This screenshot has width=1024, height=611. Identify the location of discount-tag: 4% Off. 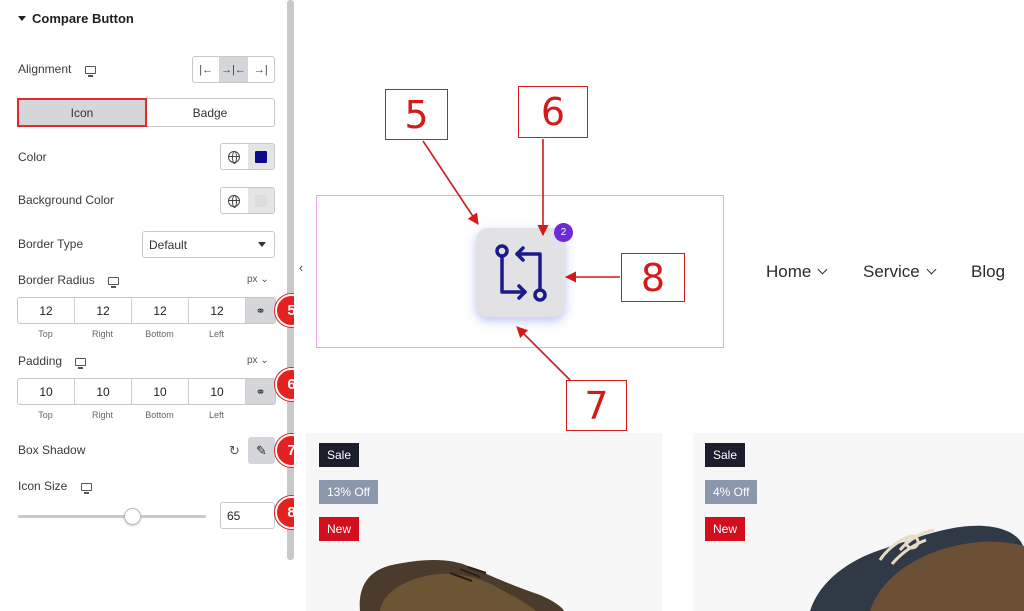
(731, 492).